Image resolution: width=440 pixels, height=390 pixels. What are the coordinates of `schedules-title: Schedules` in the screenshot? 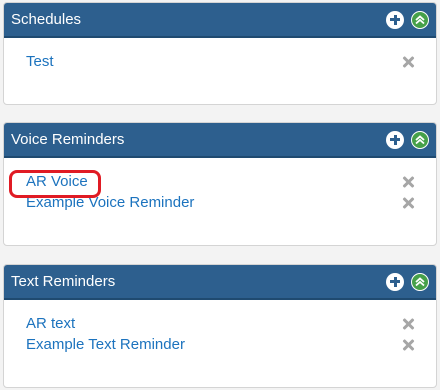 It's located at (46, 19).